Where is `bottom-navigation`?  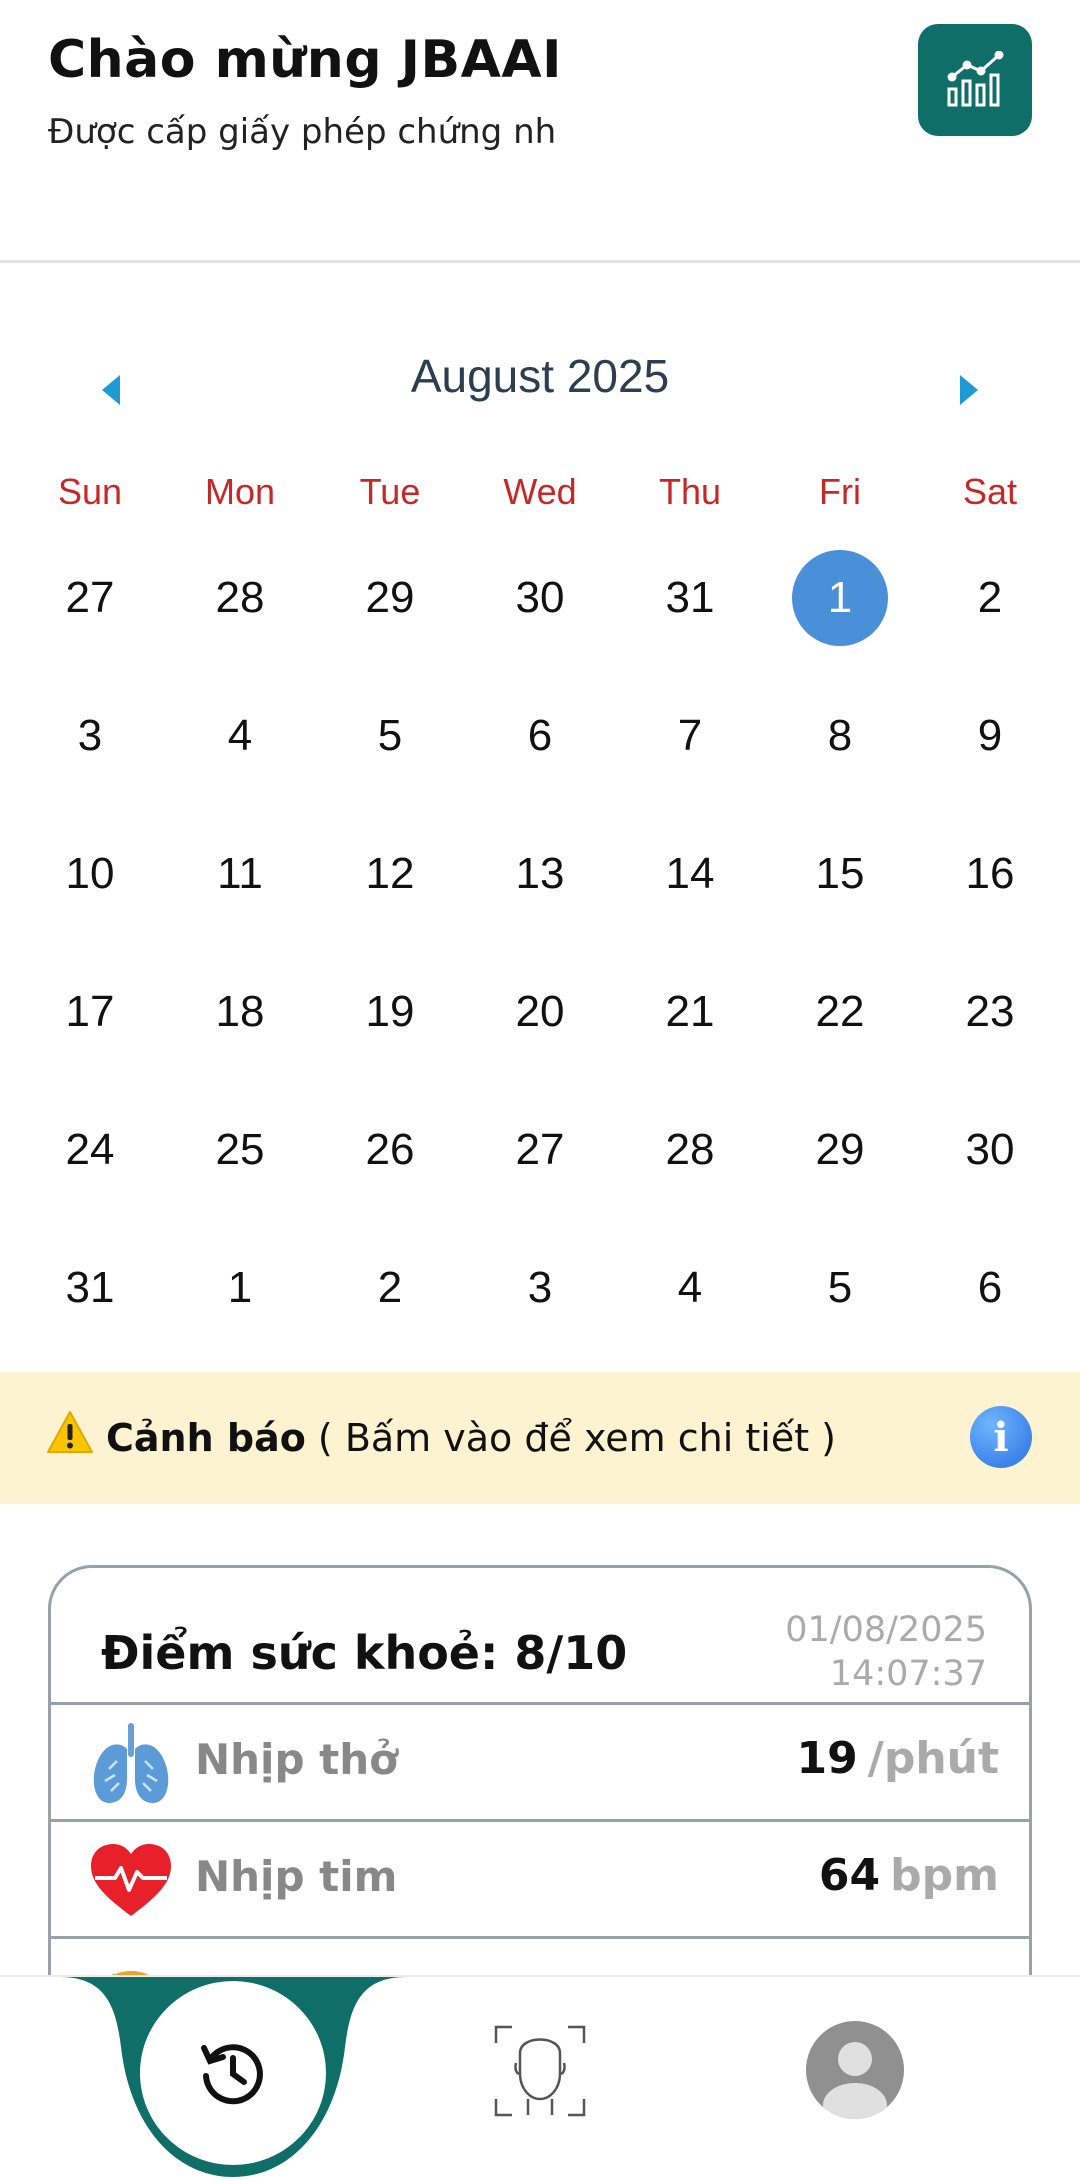 bottom-navigation is located at coordinates (540, 2078).